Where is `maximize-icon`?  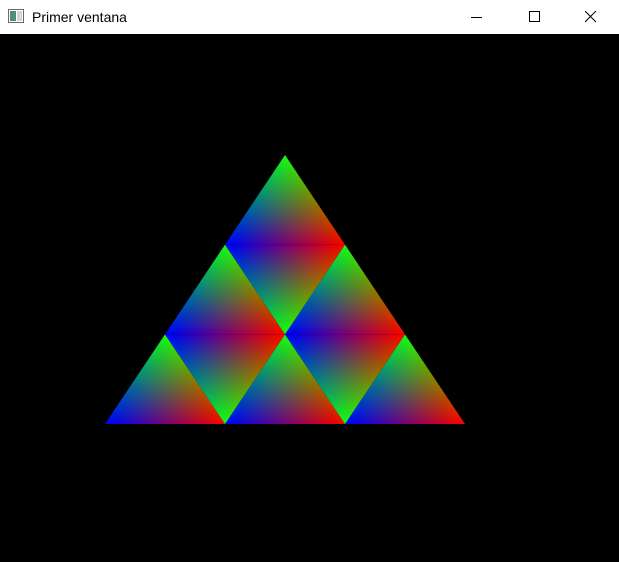 maximize-icon is located at coordinates (534, 16).